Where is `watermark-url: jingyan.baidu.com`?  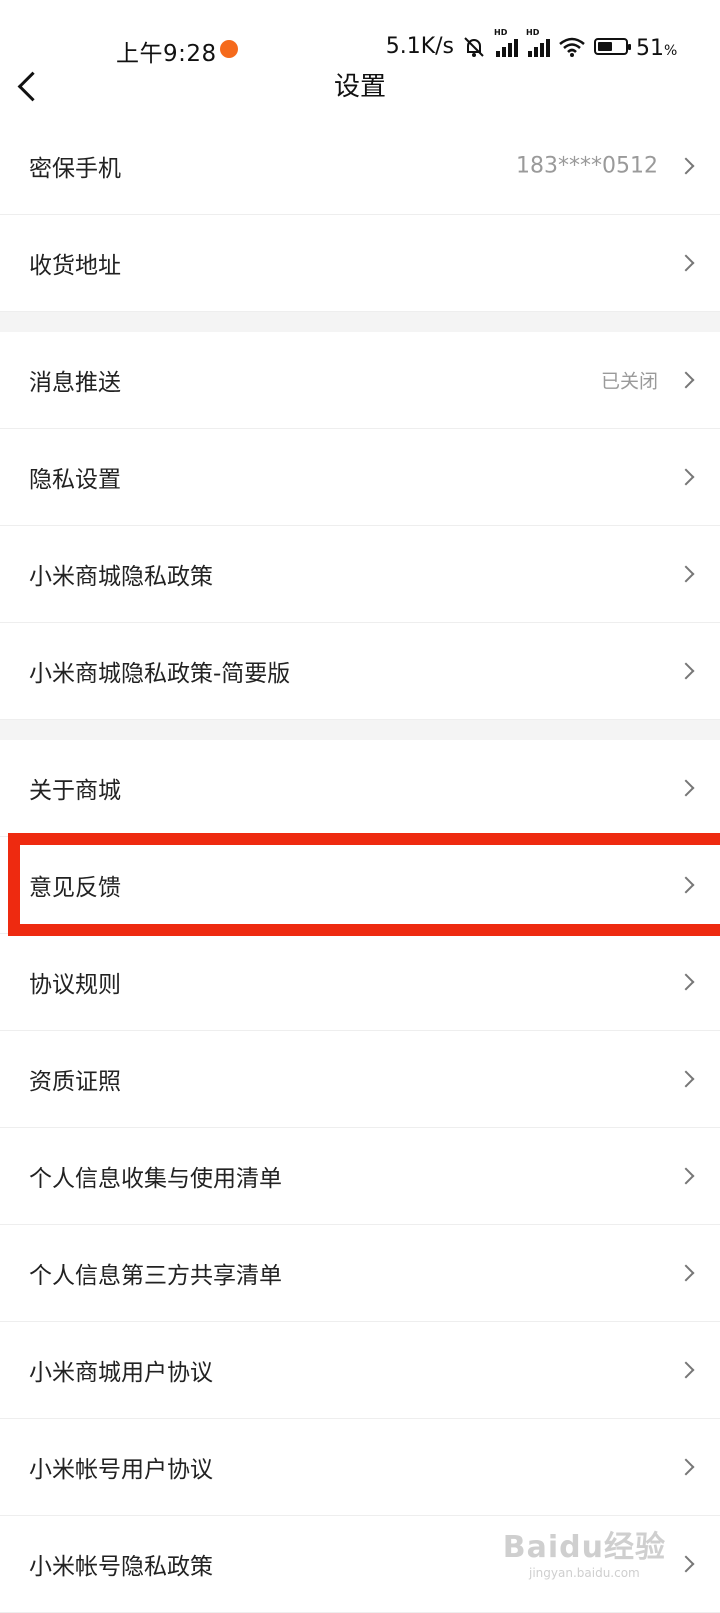
watermark-url: jingyan.baidu.com is located at coordinates (584, 1573).